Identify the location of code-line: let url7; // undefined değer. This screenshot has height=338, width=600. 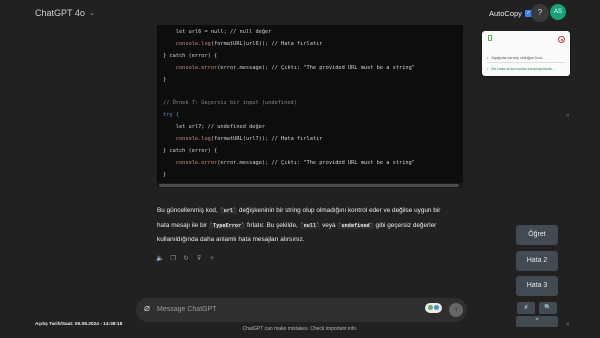
(214, 127).